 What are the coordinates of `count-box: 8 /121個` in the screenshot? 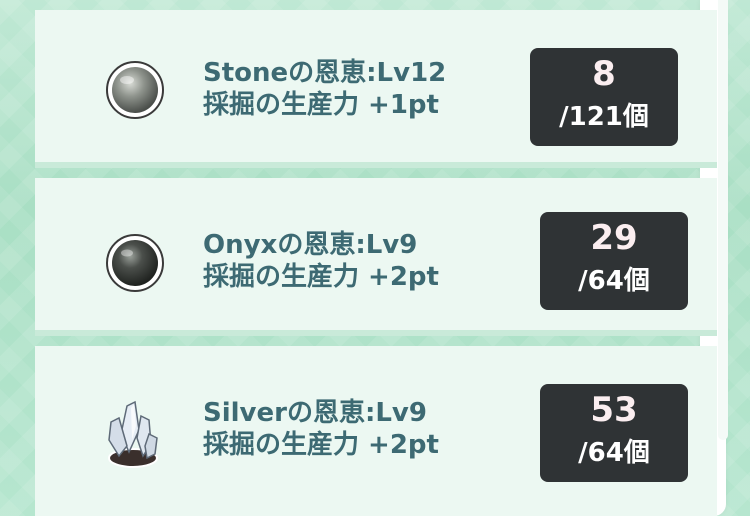 It's located at (604, 97).